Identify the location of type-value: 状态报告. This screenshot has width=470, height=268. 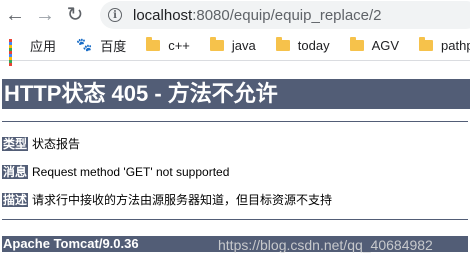
(56, 144).